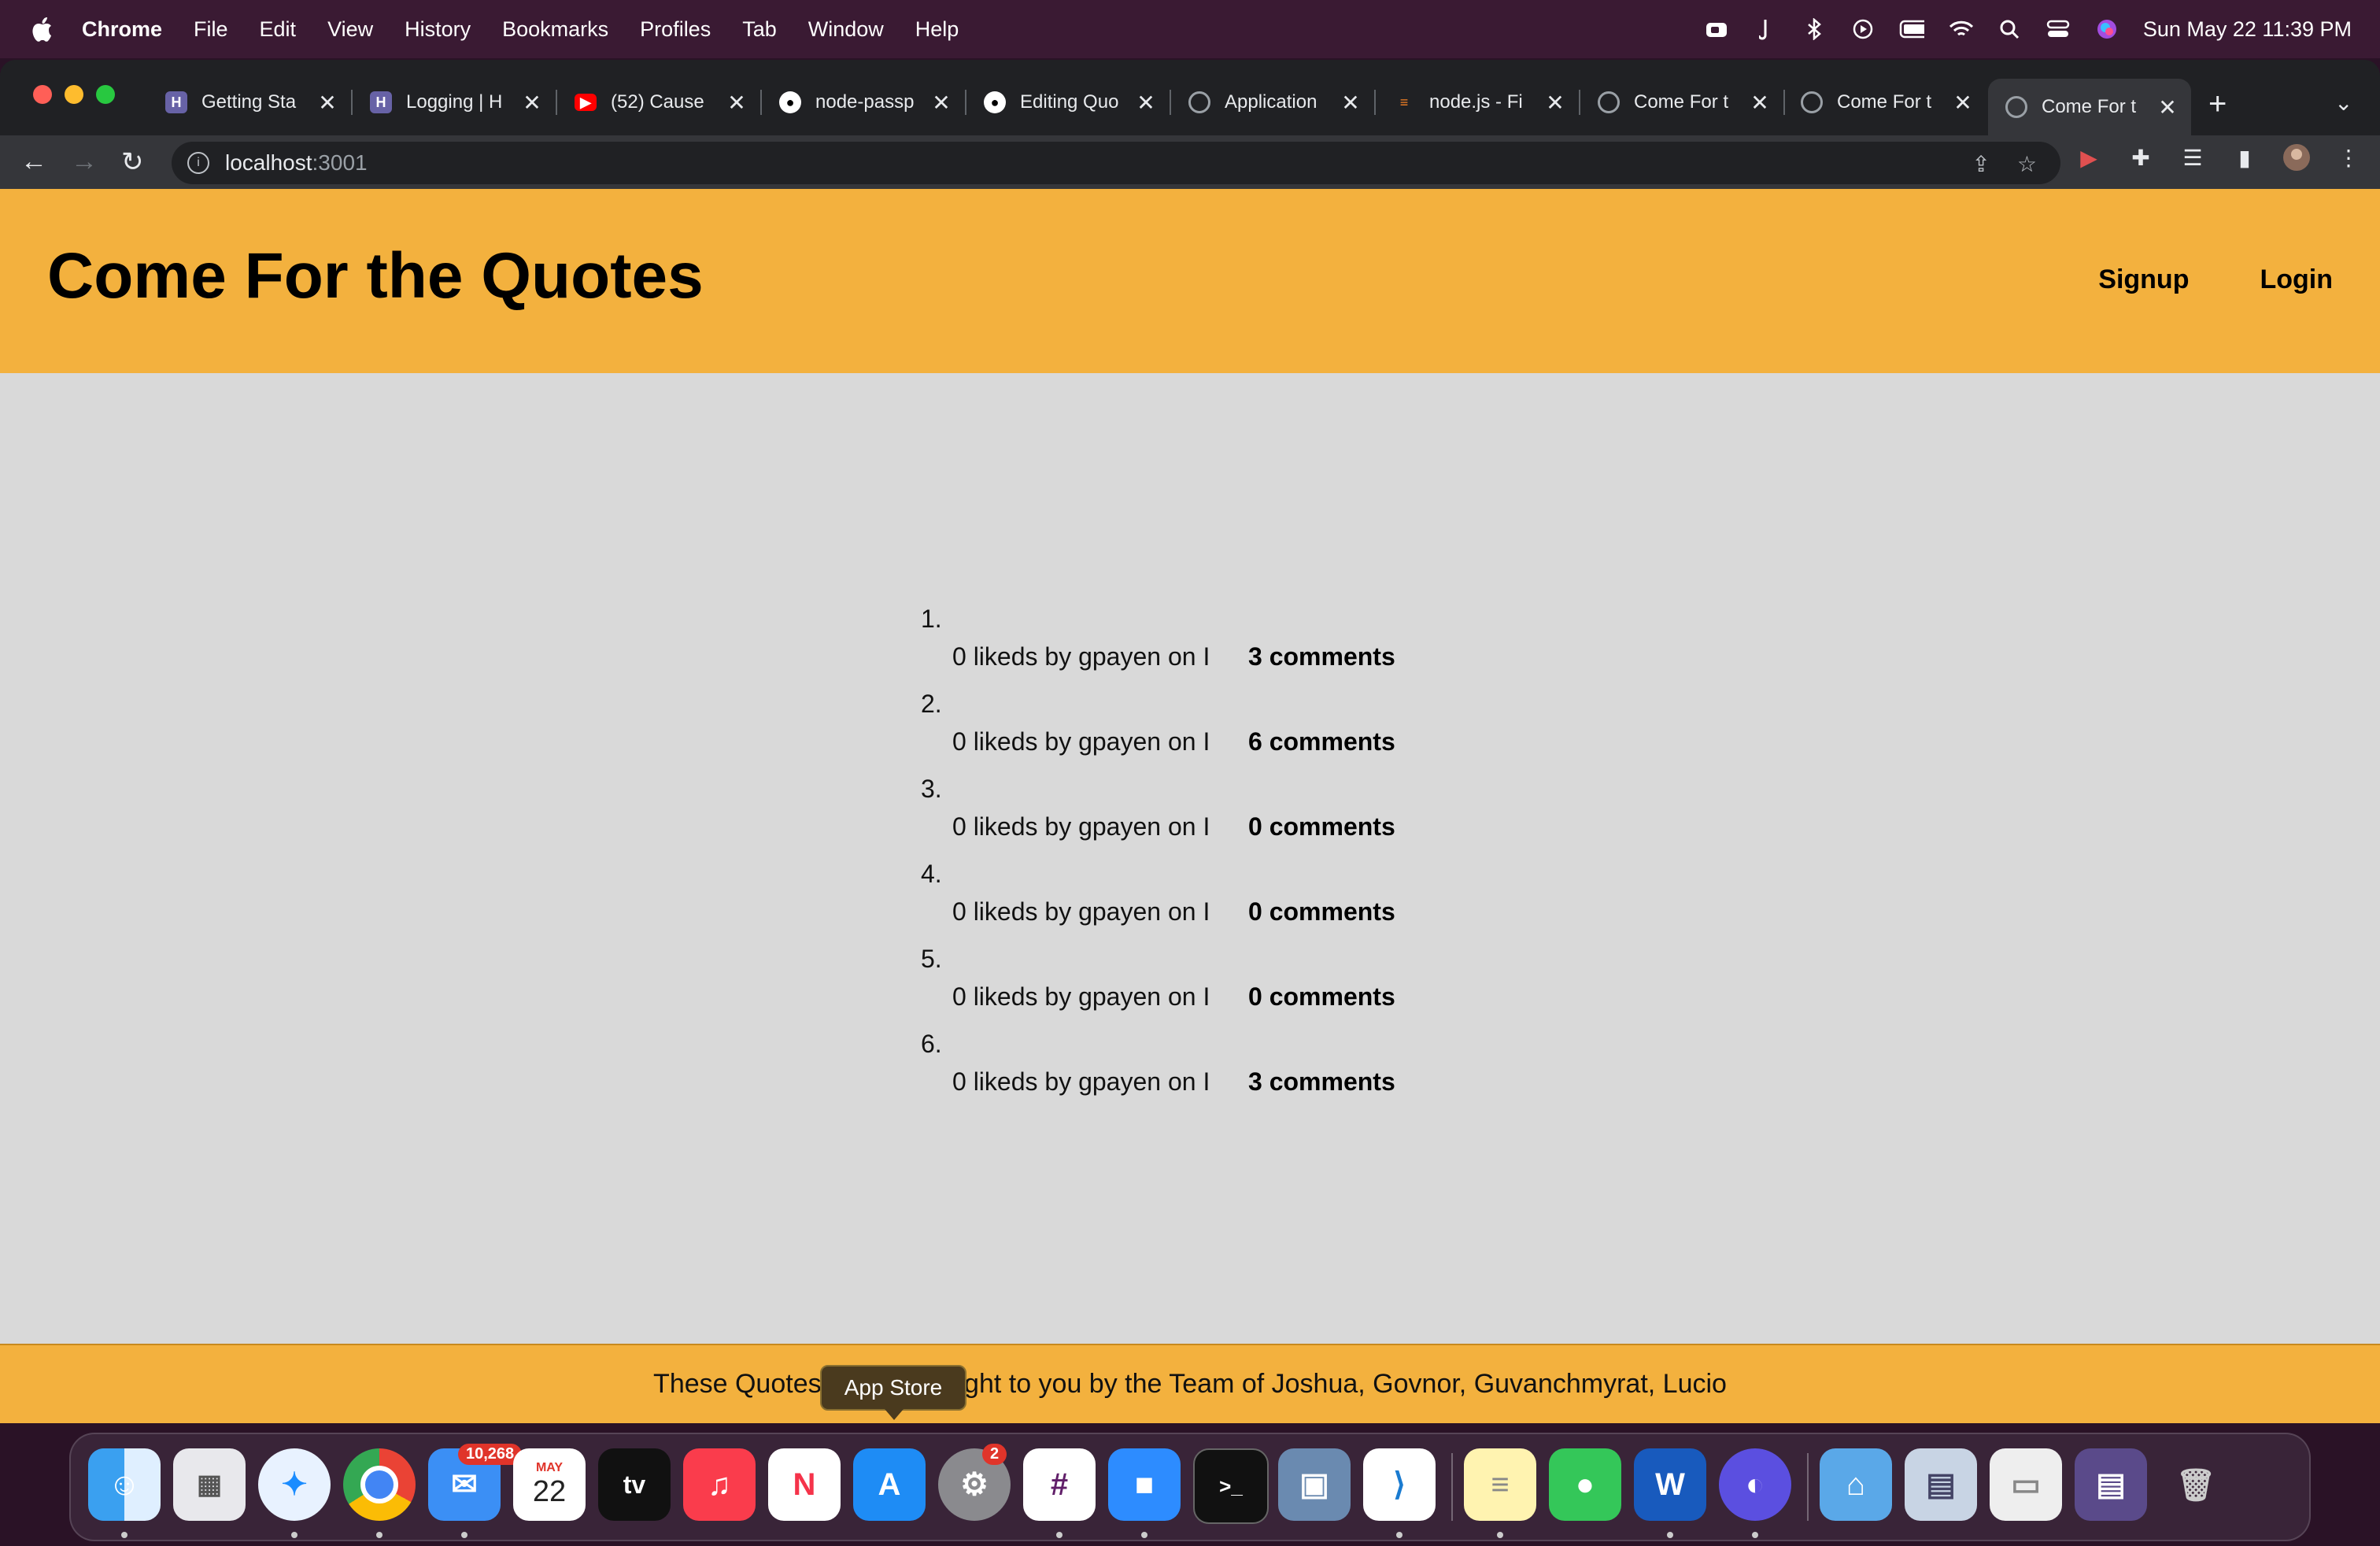  Describe the element at coordinates (864, 103) in the screenshot. I see `tab-node-passport: ● node-passp ✕` at that location.